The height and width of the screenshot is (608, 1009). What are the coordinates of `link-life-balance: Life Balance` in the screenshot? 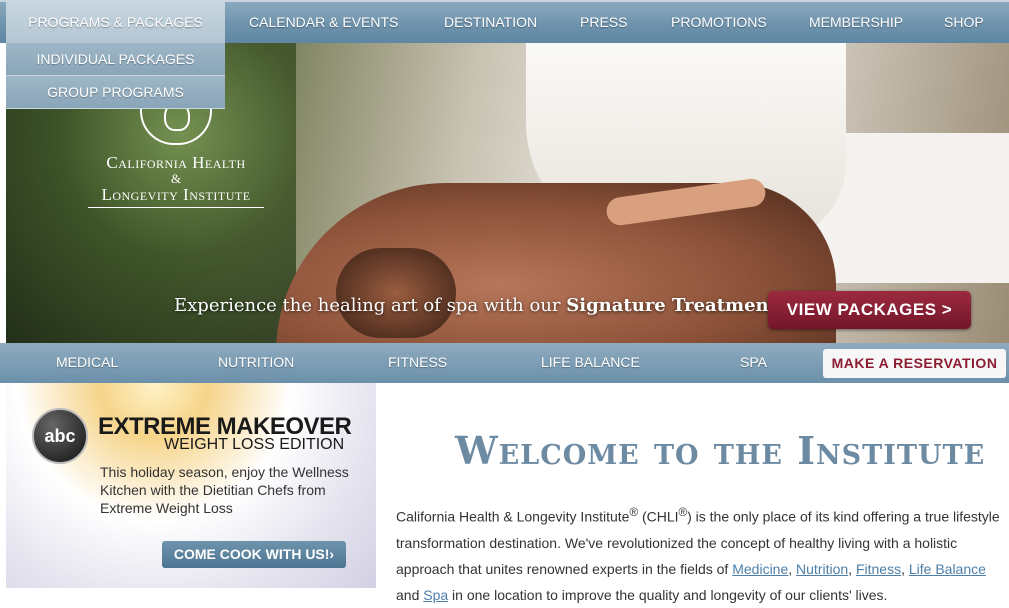 It's located at (947, 569).